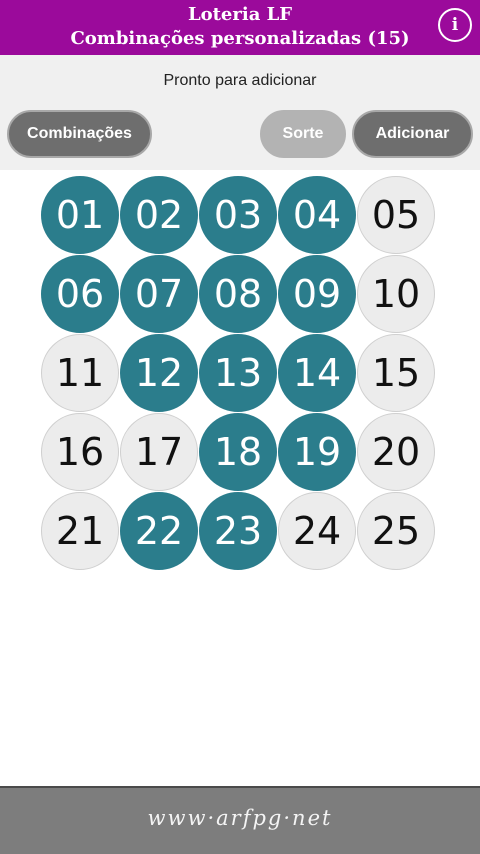  I want to click on number-ball-12: 12, so click(159, 373).